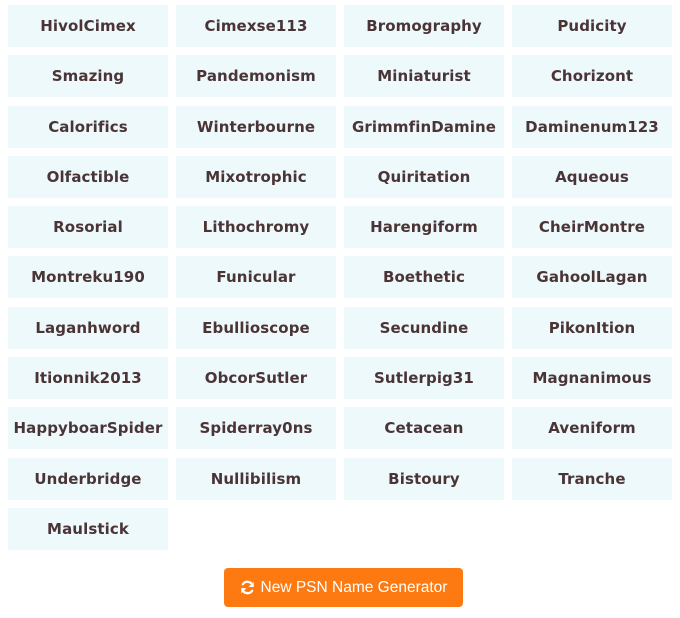  What do you see at coordinates (256, 126) in the screenshot?
I see `name-card: Winterbourne` at bounding box center [256, 126].